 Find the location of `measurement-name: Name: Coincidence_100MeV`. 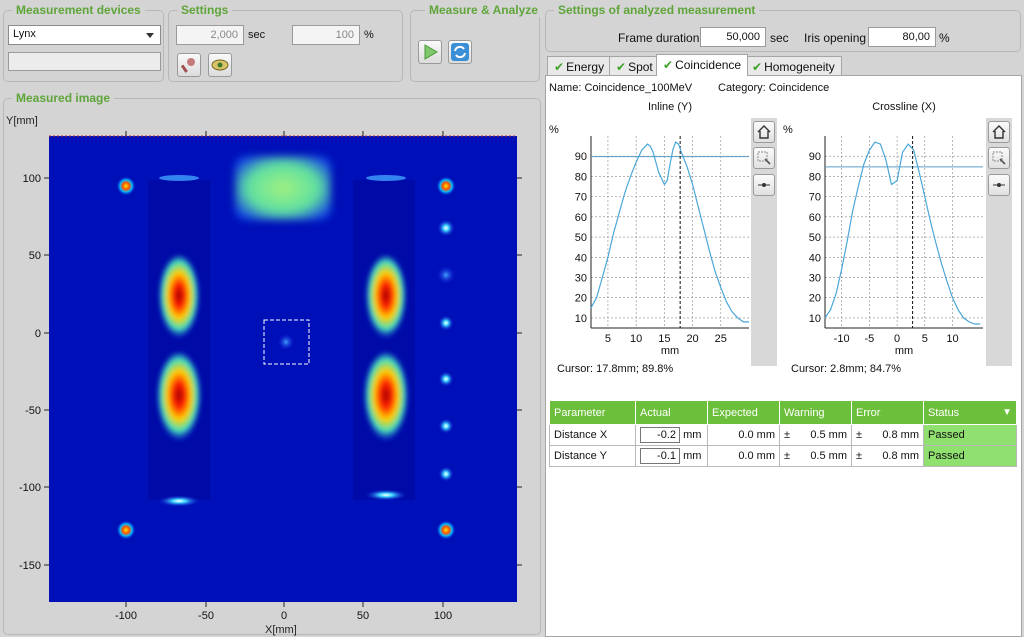

measurement-name: Name: Coincidence_100MeV is located at coordinates (621, 88).